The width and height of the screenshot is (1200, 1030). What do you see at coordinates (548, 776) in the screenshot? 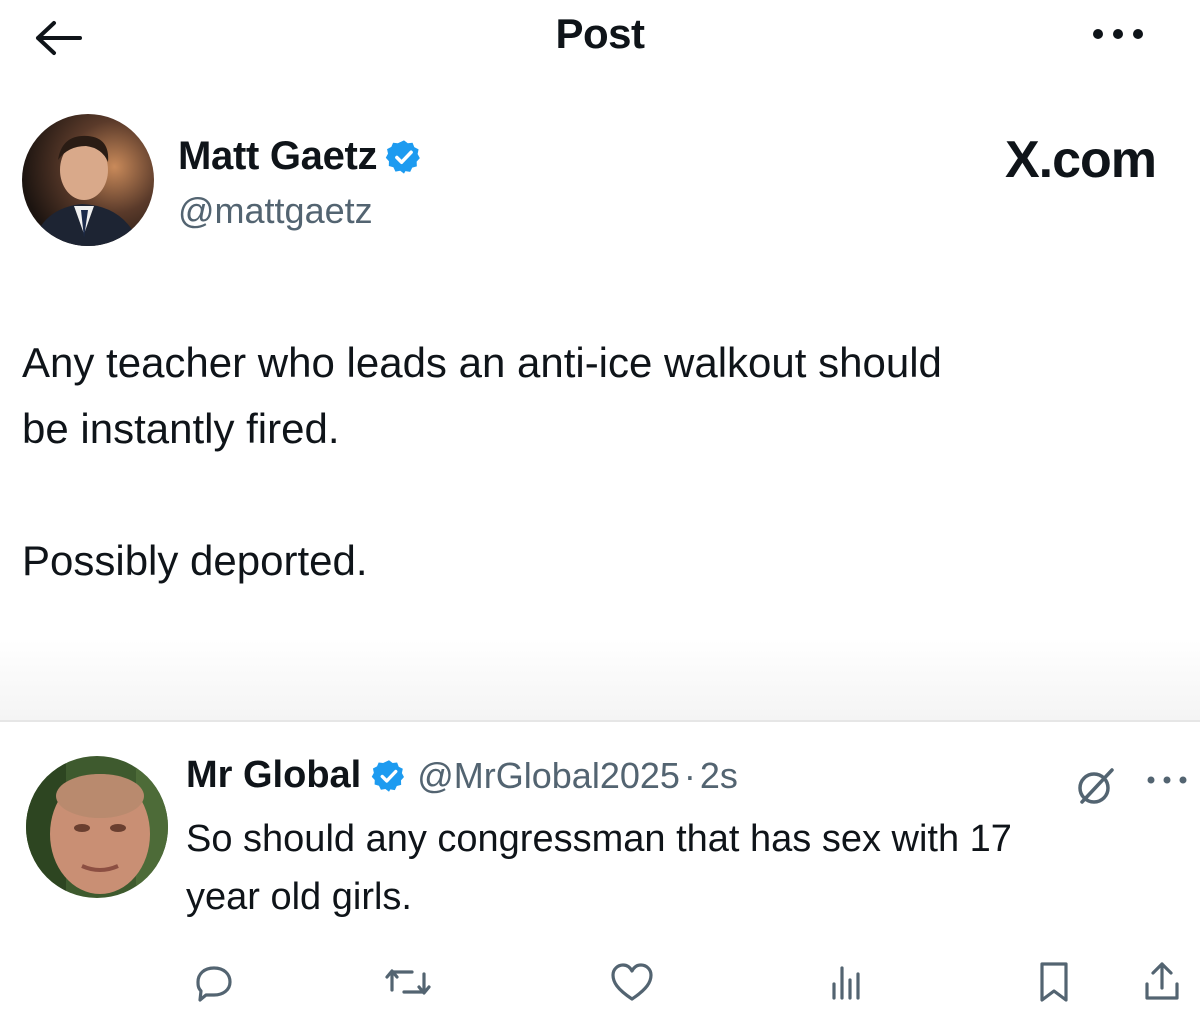
I see `reply-author-handle: @MrGlobal2025` at bounding box center [548, 776].